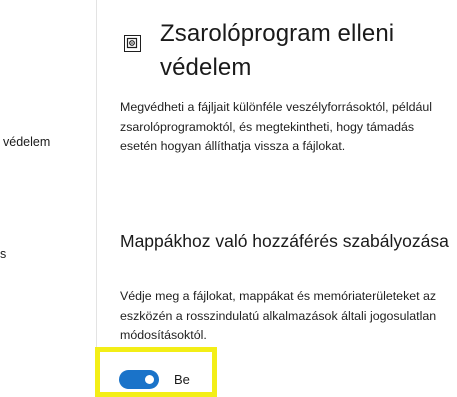  What do you see at coordinates (132, 43) in the screenshot?
I see `ransomware-shield-icon` at bounding box center [132, 43].